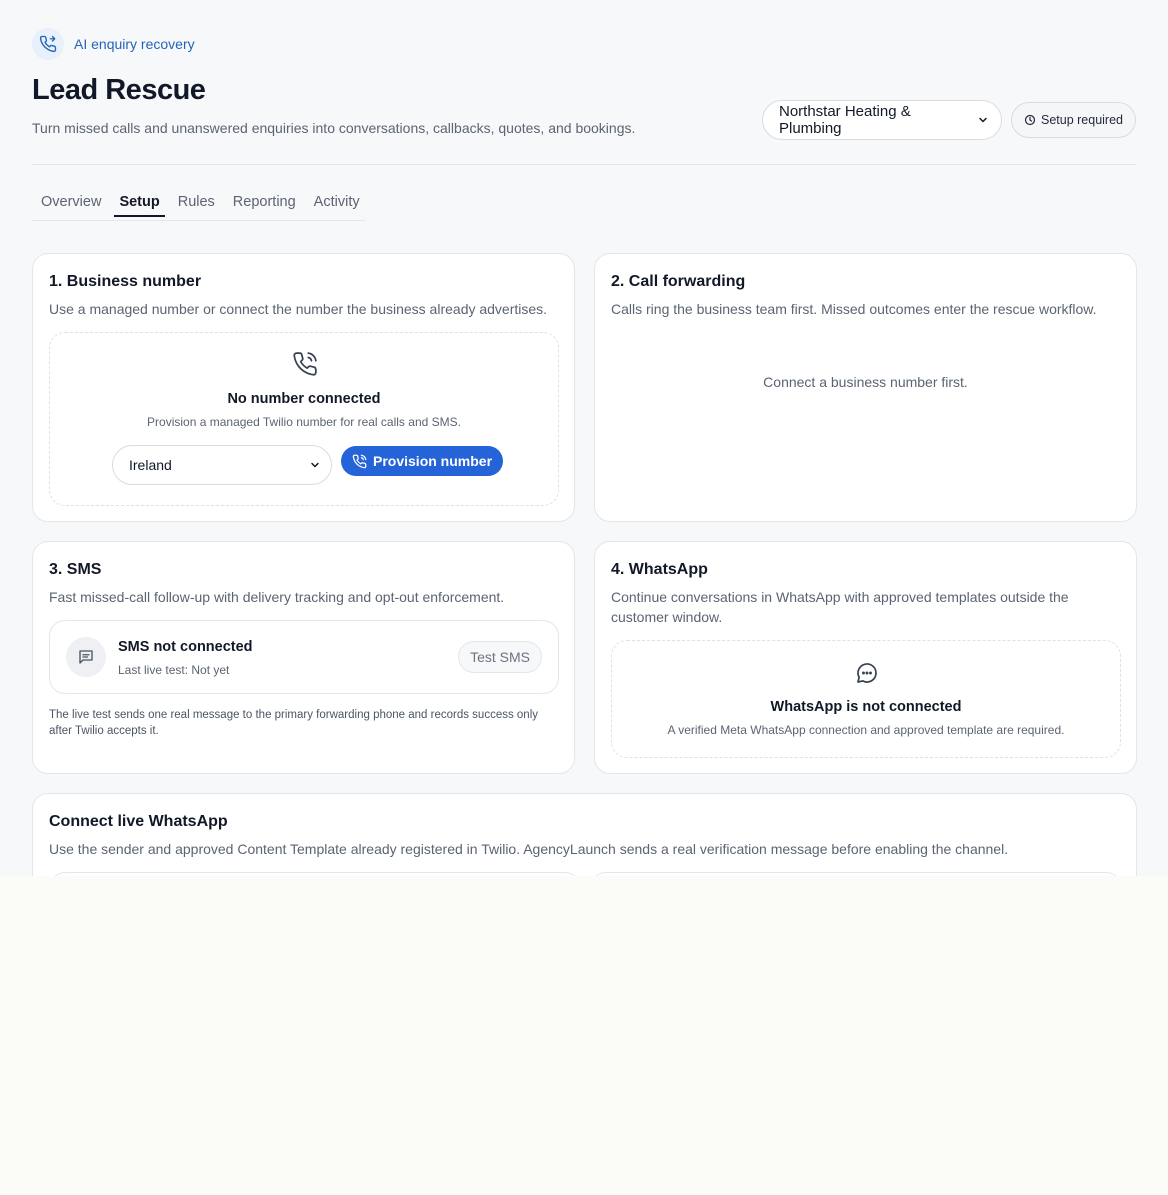 The image size is (1168, 1195). Describe the element at coordinates (222, 465) in the screenshot. I see `country-select: Ireland` at that location.